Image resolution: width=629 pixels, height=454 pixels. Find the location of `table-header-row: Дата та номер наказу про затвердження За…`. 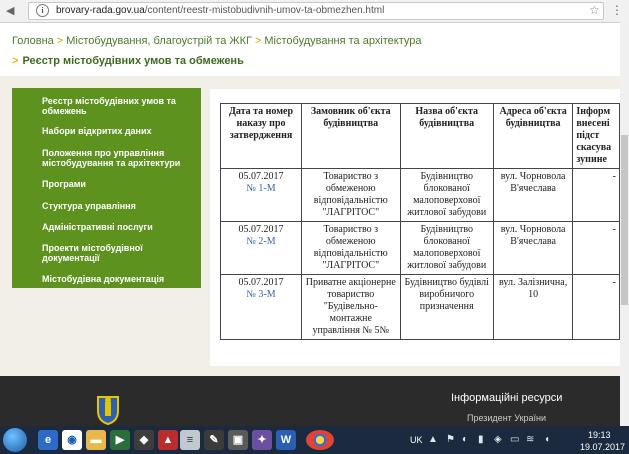

table-header-row: Дата та номер наказу про затвердження За… is located at coordinates (419, 136).